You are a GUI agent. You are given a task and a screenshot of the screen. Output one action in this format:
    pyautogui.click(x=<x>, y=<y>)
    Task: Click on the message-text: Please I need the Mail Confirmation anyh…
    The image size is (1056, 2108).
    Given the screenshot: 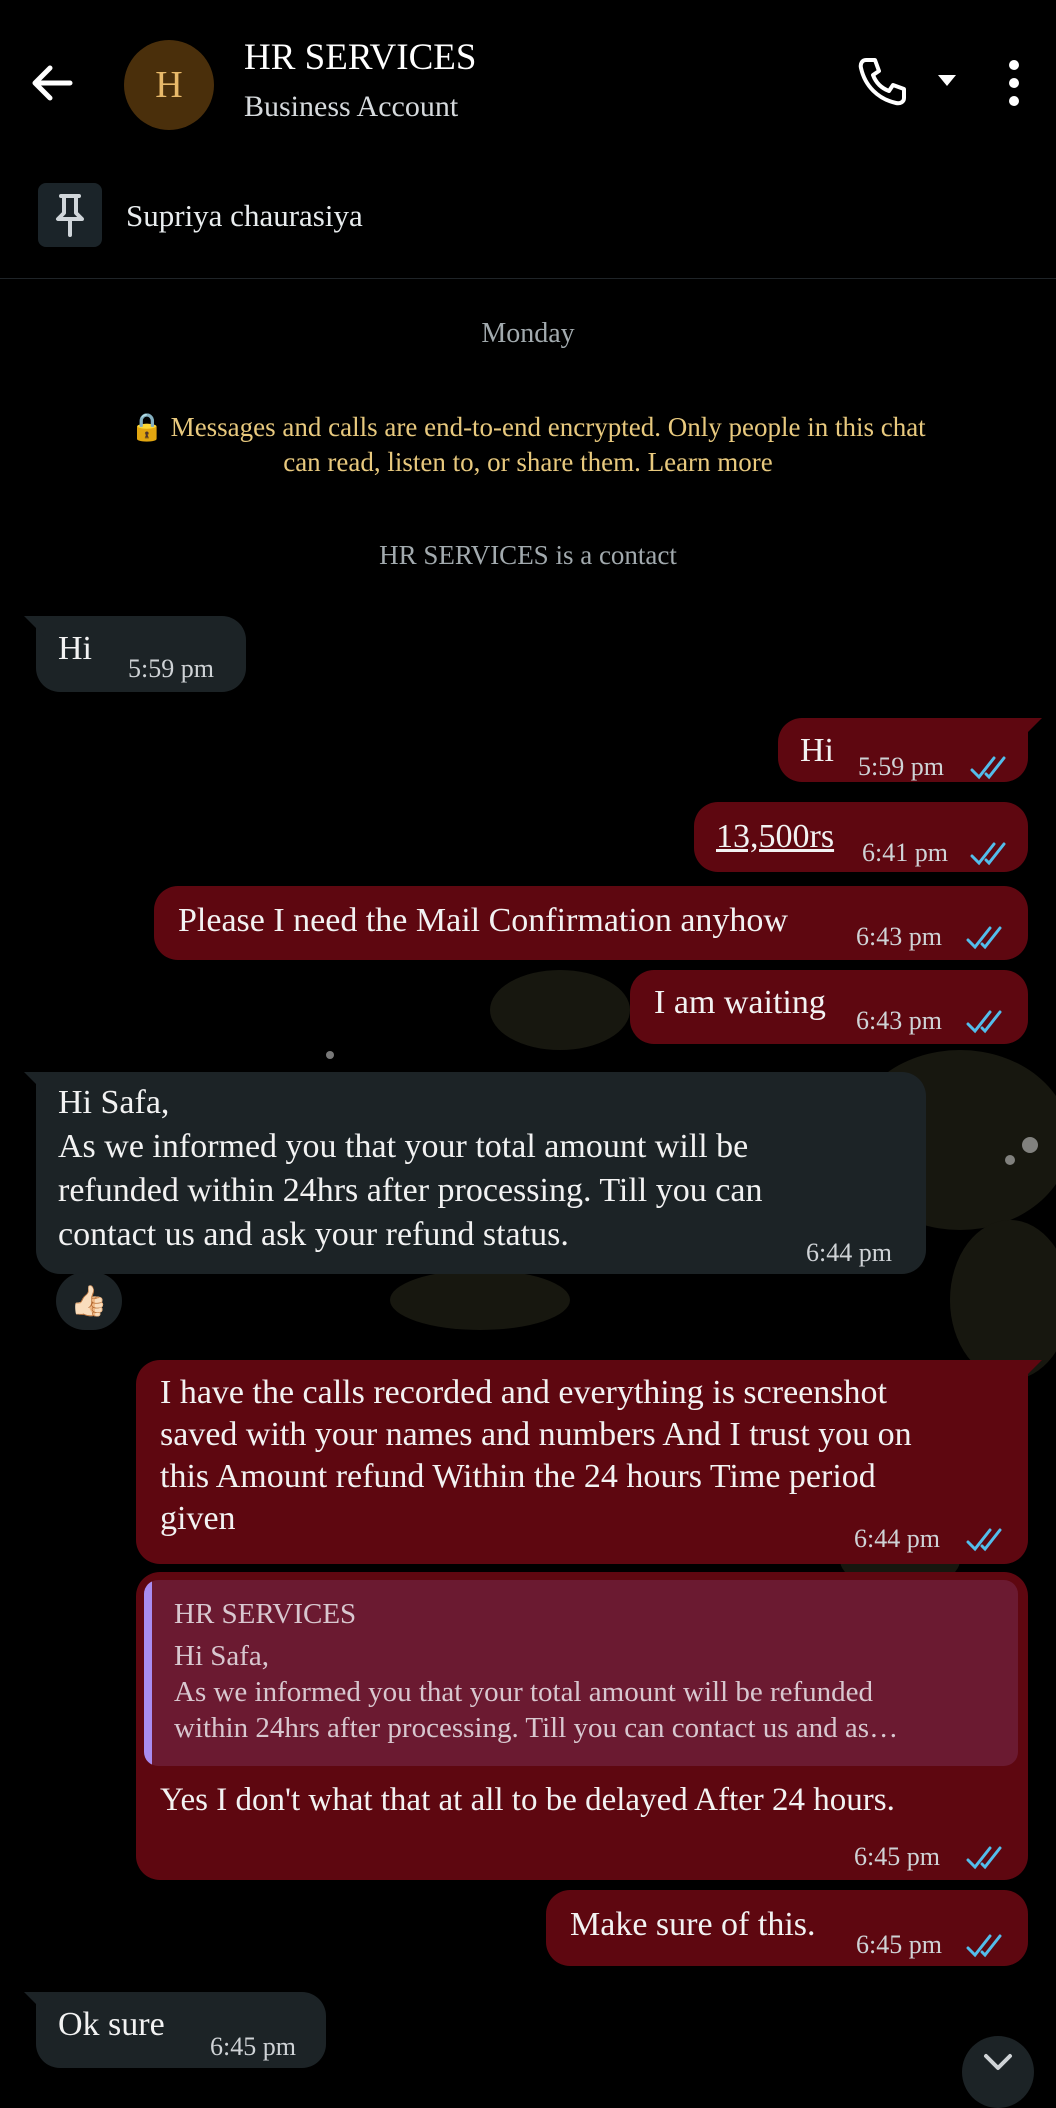 What is the action you would take?
    pyautogui.click(x=483, y=920)
    